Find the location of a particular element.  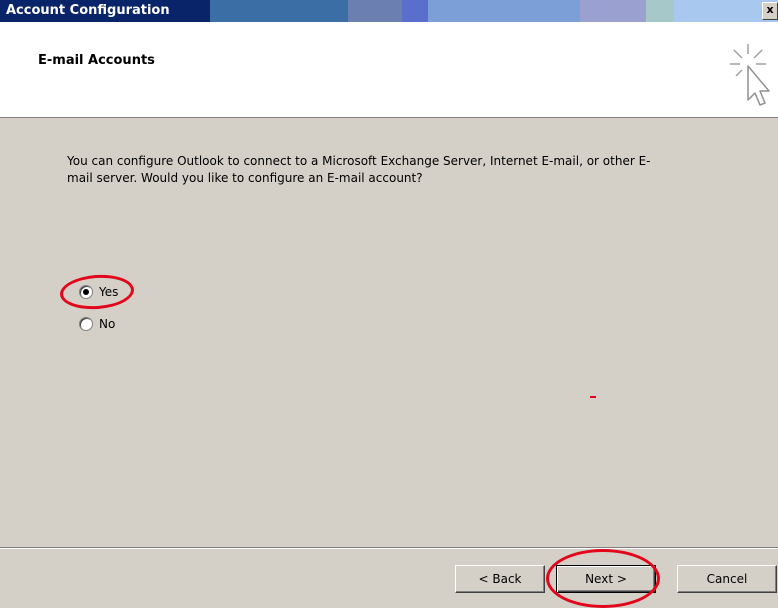

page-title: E-mail Accounts is located at coordinates (96, 60).